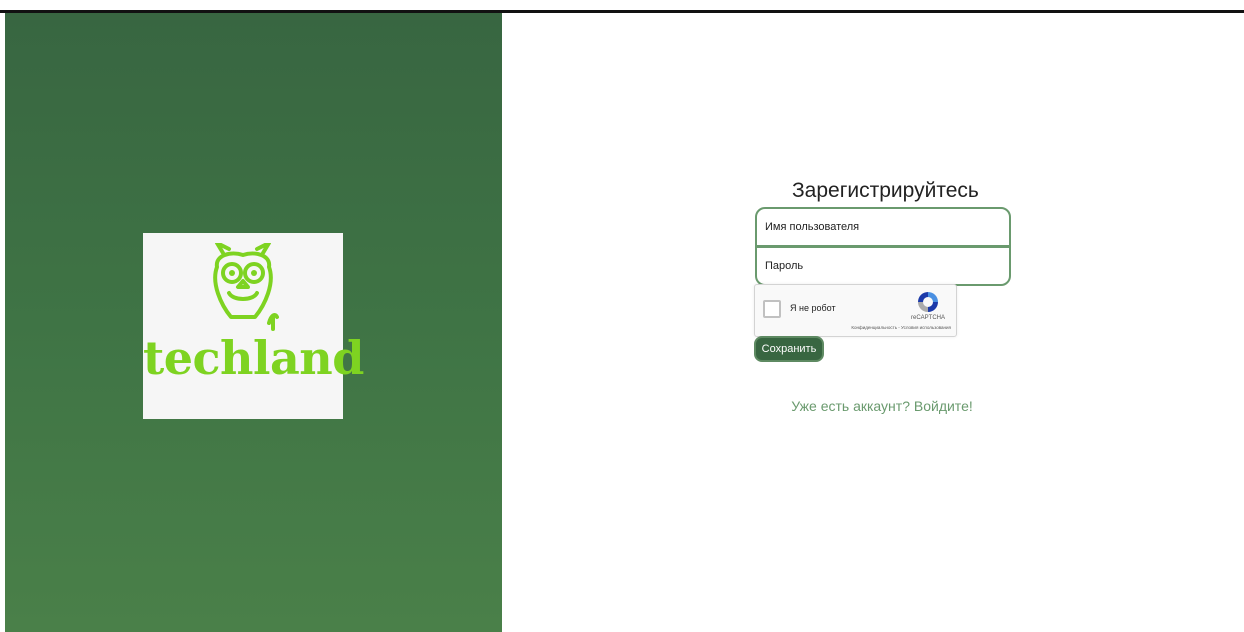 The width and height of the screenshot is (1244, 632). What do you see at coordinates (813, 308) in the screenshot?
I see `recaptcha-label: Я не робот` at bounding box center [813, 308].